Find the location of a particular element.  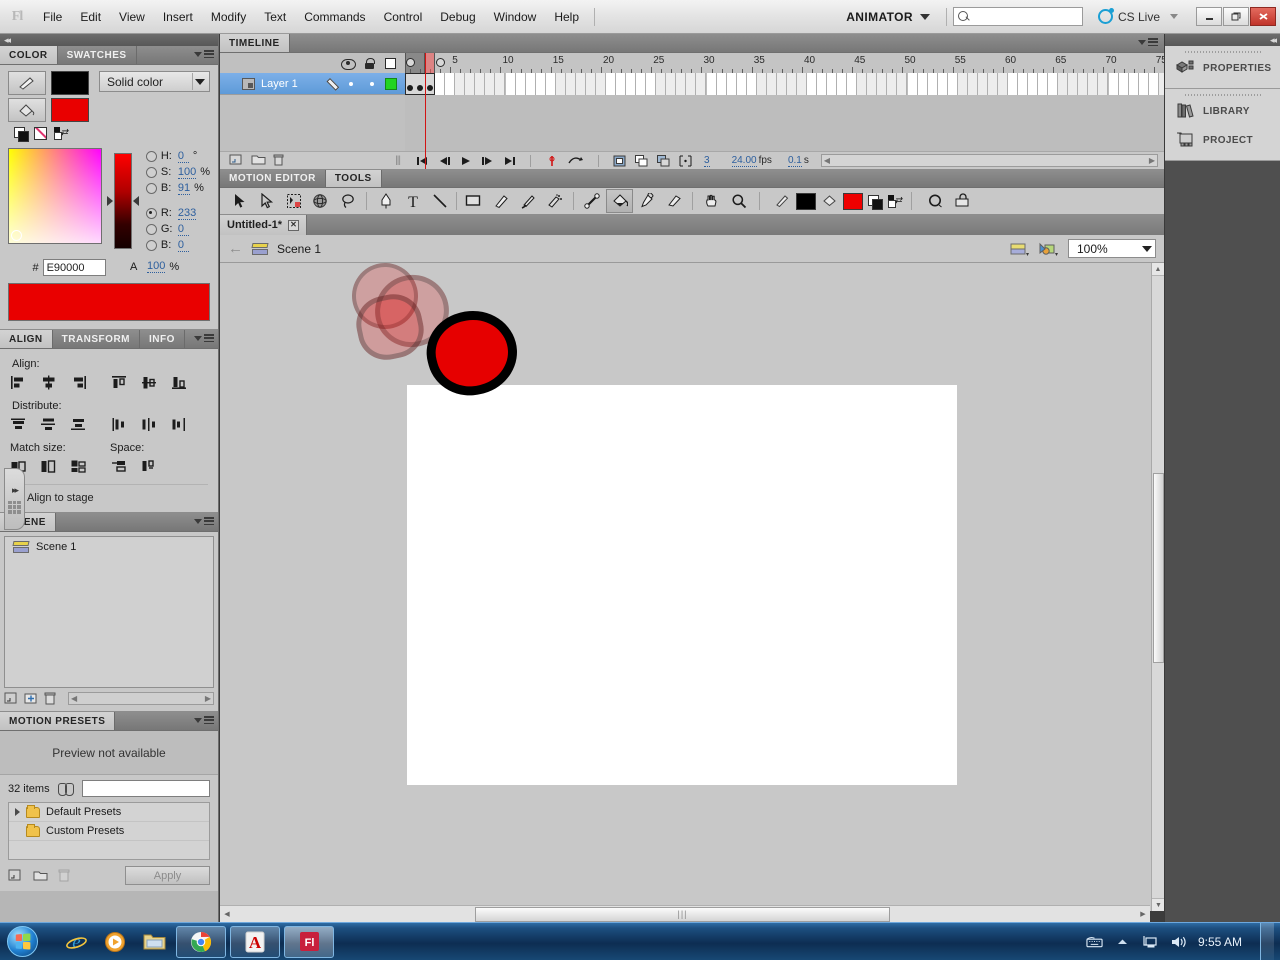

stage-horizontal-scrollbar: ◀ ||| ▶ is located at coordinates (685, 913).